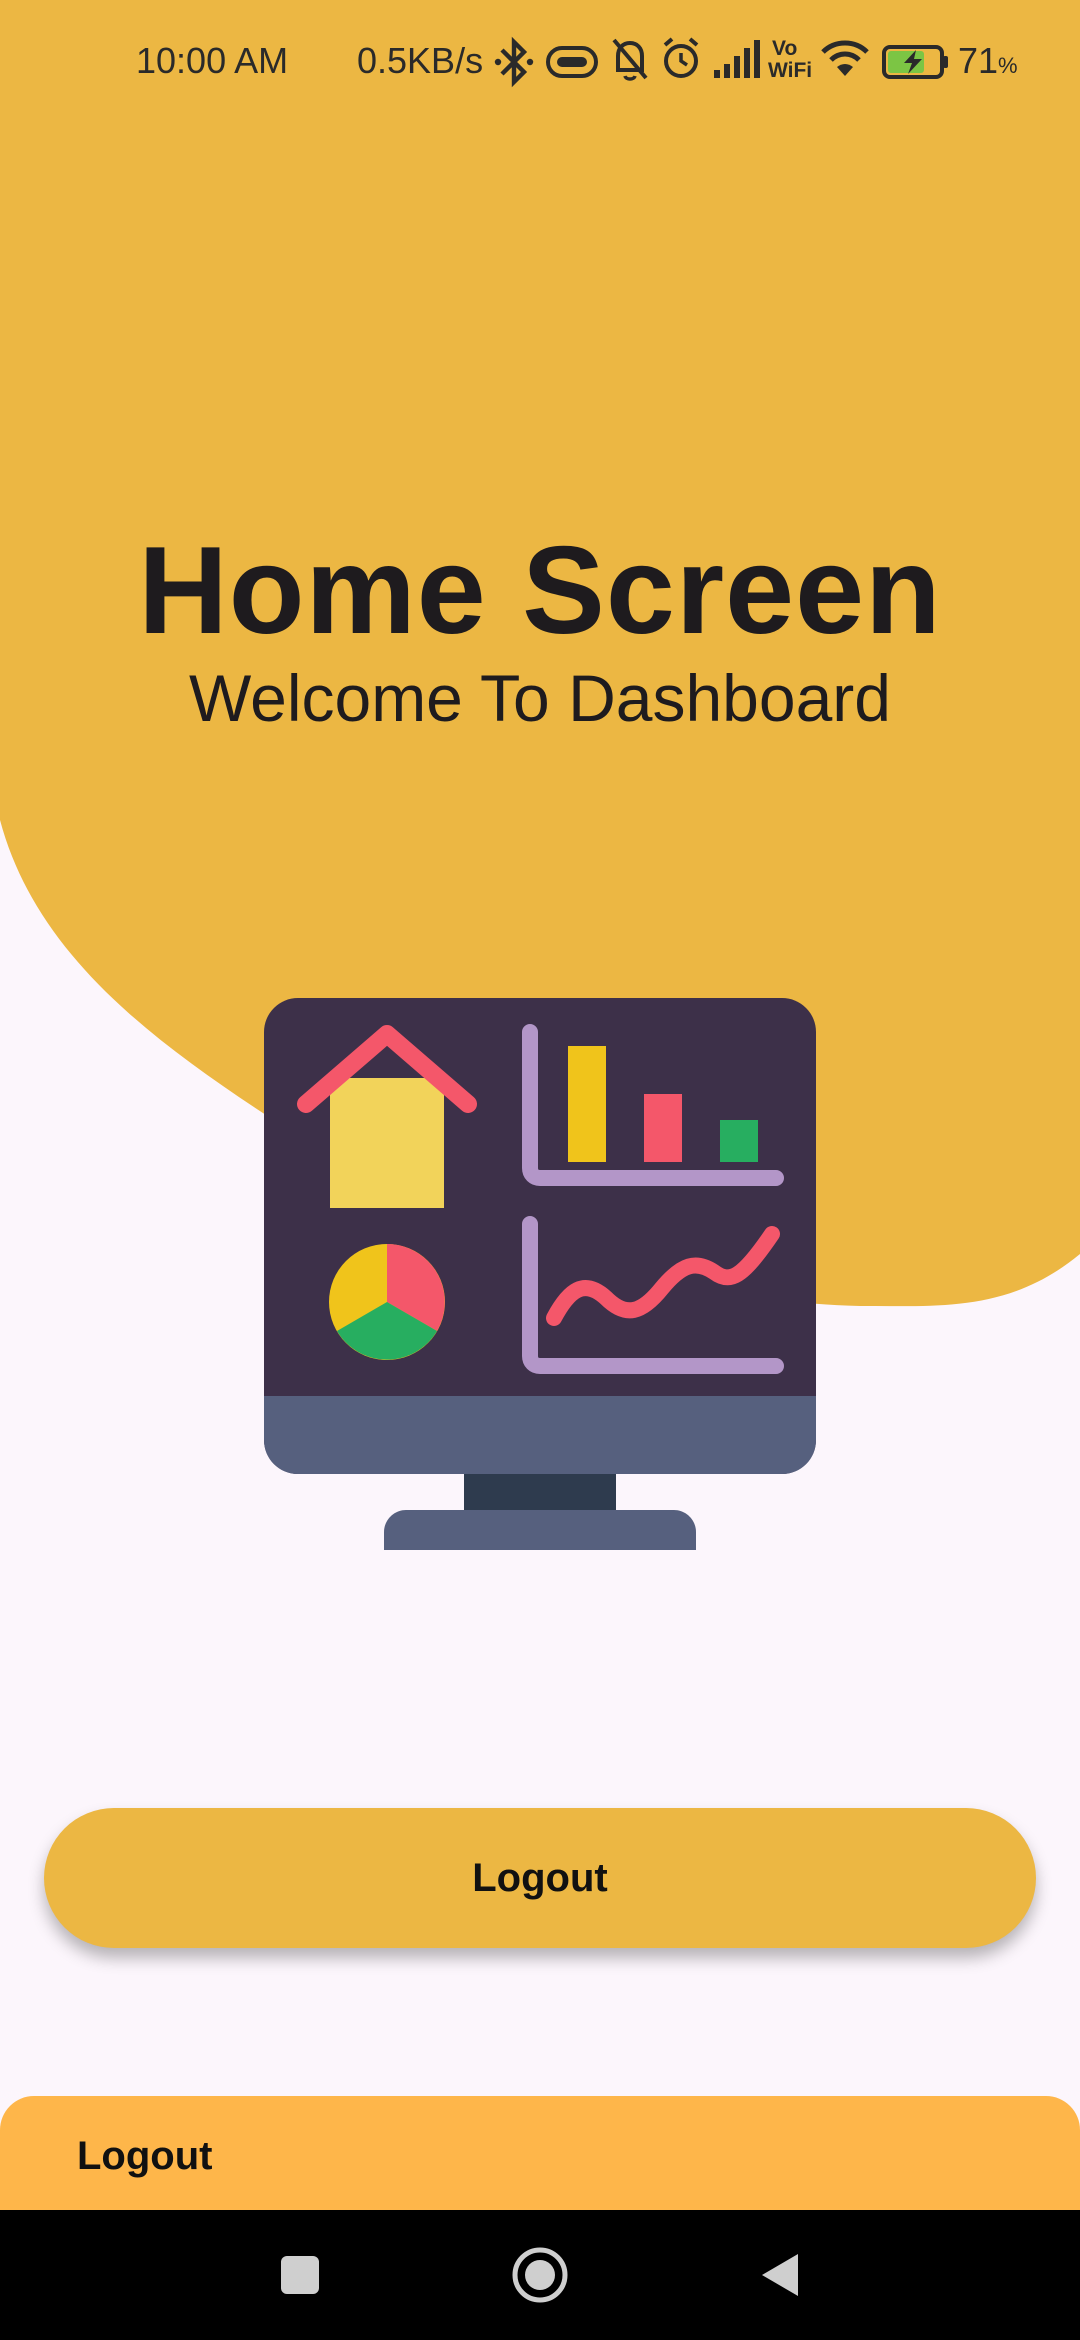 This screenshot has height=2340, width=1080. I want to click on back-button, so click(780, 2275).